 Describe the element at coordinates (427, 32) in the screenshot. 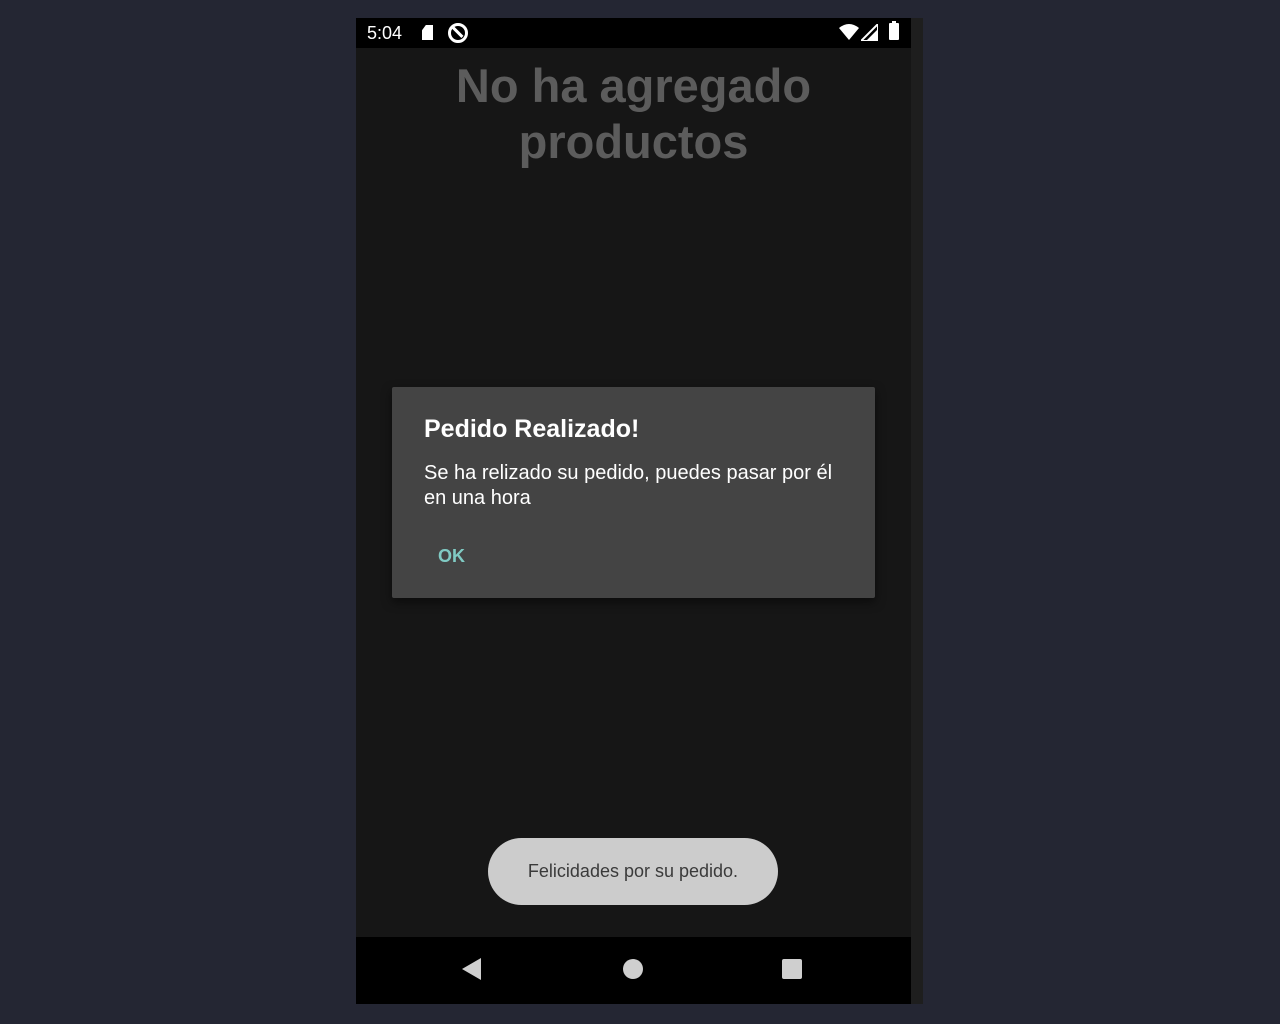

I see `sd-card-icon` at that location.